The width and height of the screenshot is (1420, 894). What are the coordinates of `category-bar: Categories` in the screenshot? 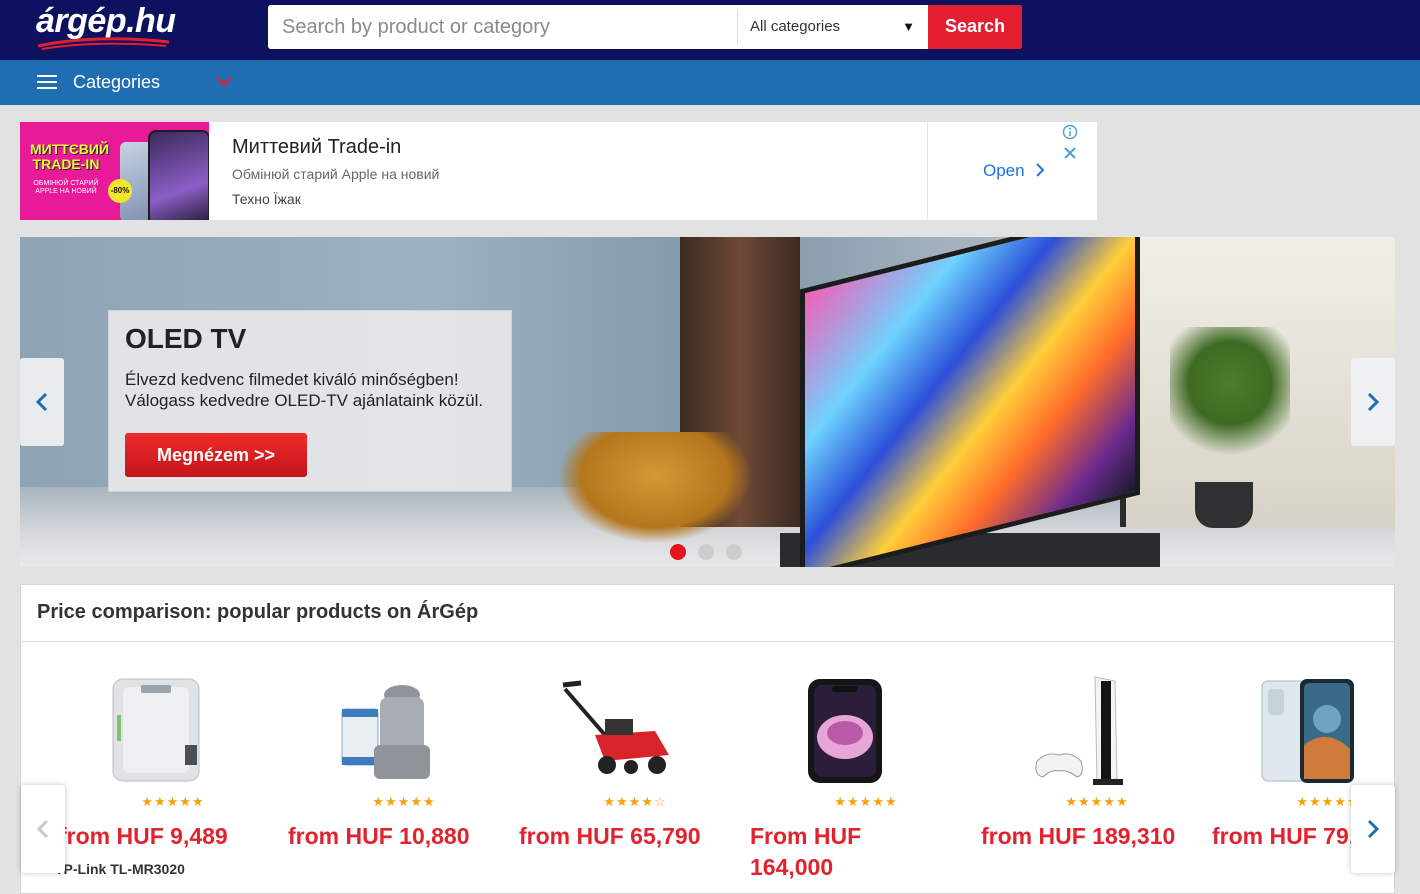 It's located at (710, 82).